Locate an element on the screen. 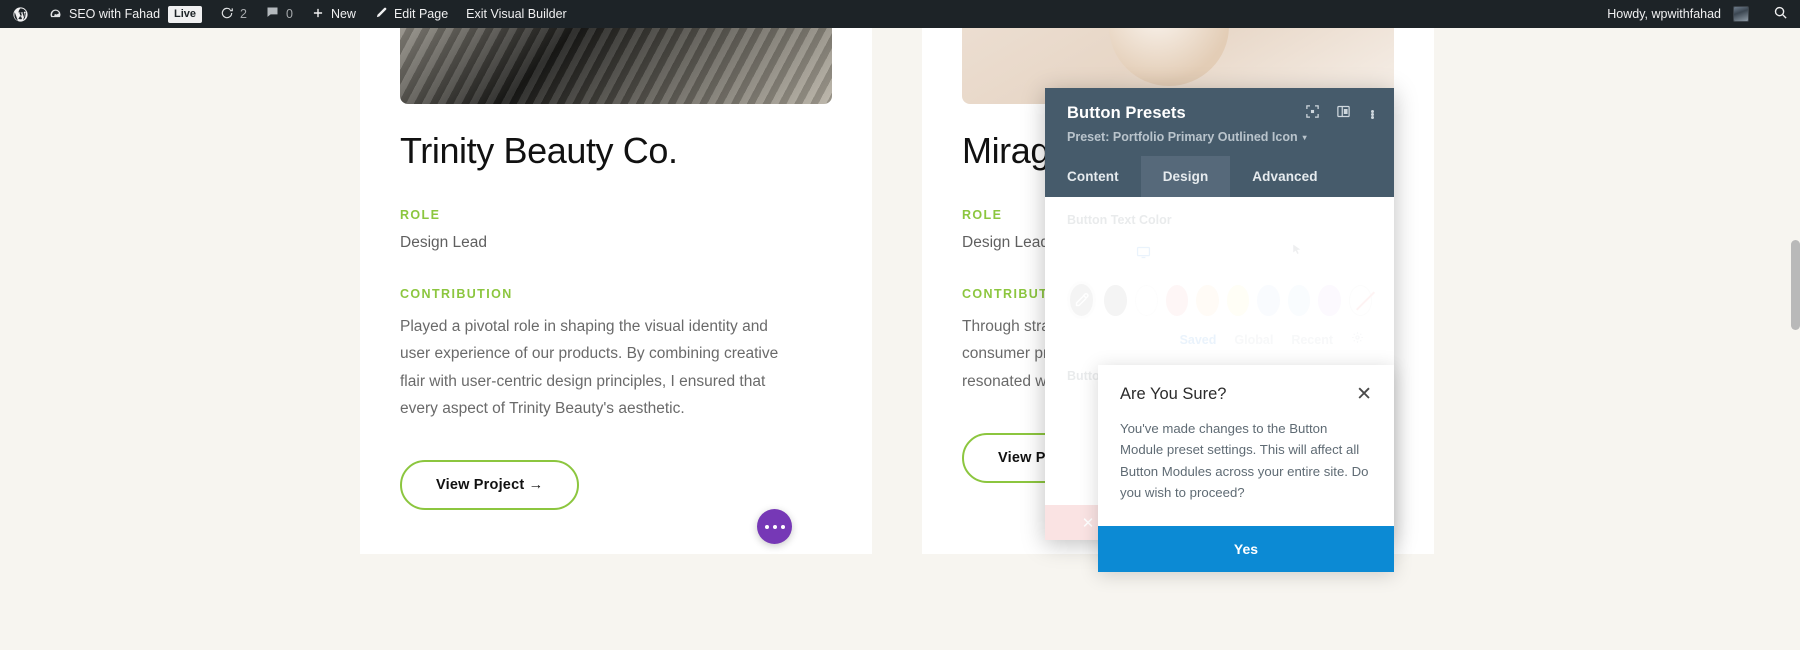 The height and width of the screenshot is (650, 1800). wordpress-logo-icon is located at coordinates (20, 14).